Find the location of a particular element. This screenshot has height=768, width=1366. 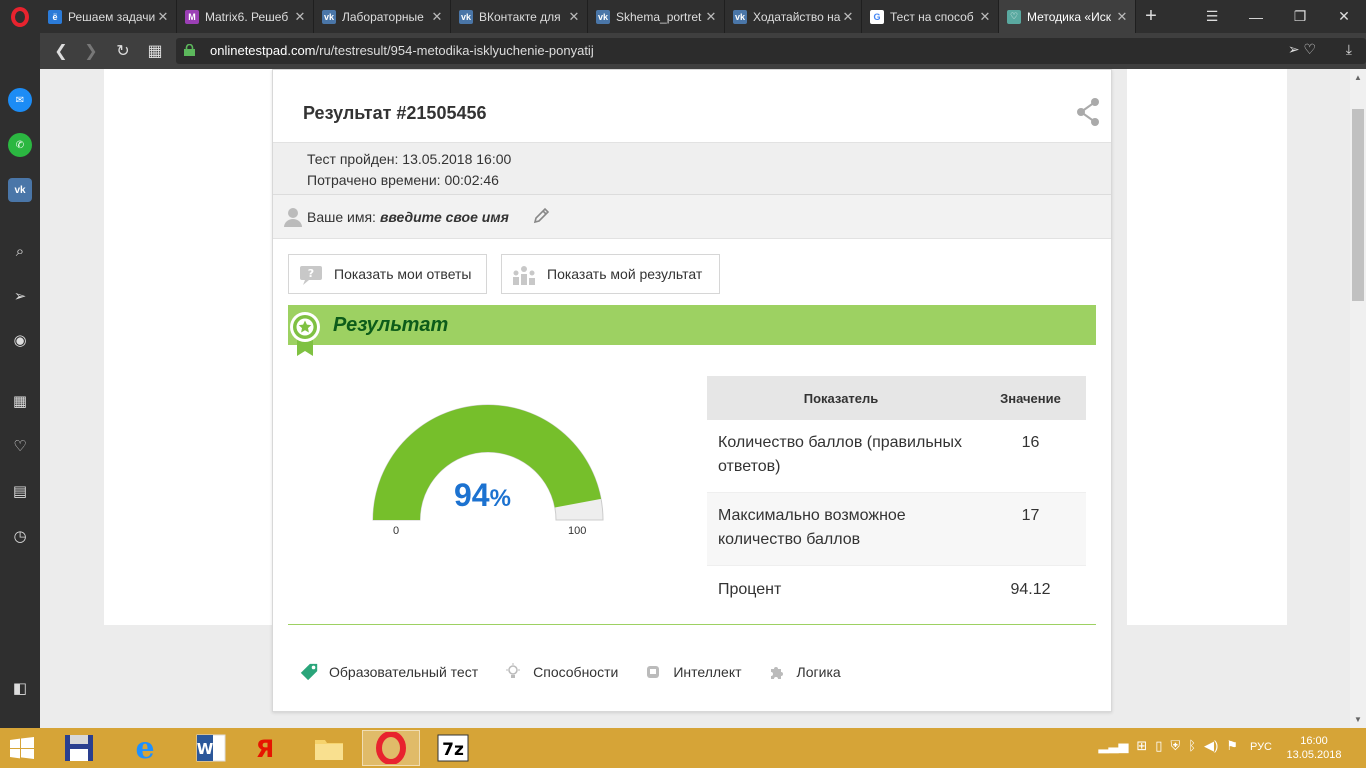

heart-icon: ♡ is located at coordinates (20, 446).